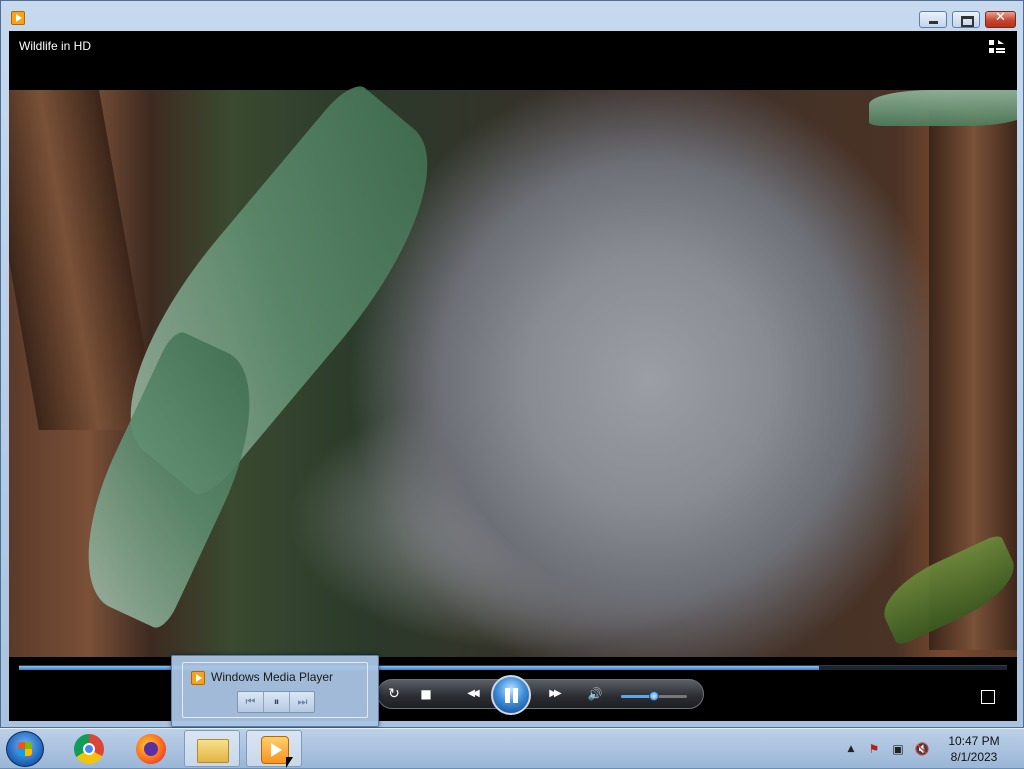  What do you see at coordinates (272, 677) in the screenshot?
I see `thumbnail-title: Windows Media Player` at bounding box center [272, 677].